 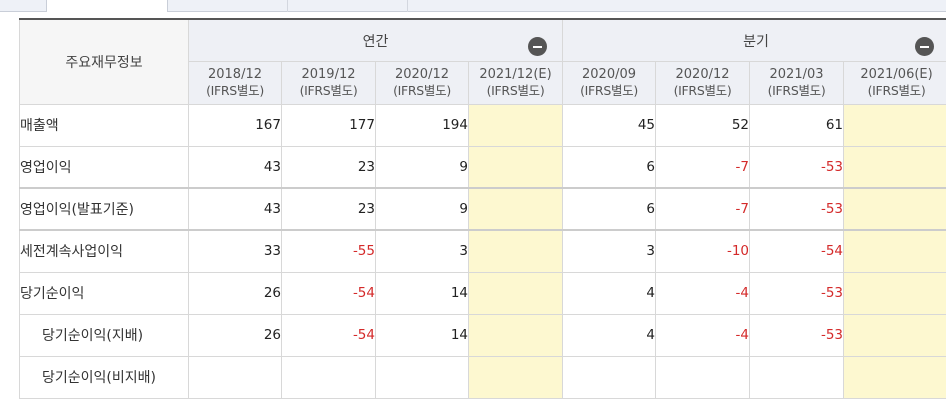 I want to click on period-header: 2020/09 (IFRS별도), so click(x=609, y=82).